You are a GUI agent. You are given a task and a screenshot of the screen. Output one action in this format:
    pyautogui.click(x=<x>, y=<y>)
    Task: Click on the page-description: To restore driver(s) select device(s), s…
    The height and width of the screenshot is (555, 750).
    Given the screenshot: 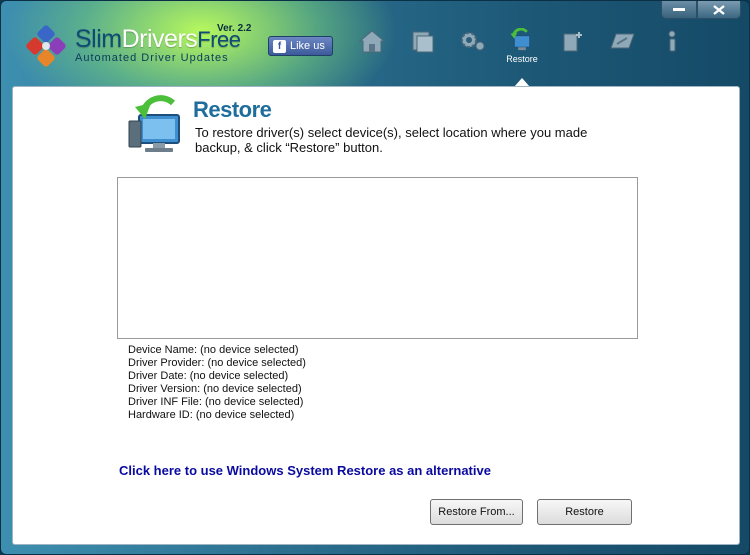 What is the action you would take?
    pyautogui.click(x=391, y=140)
    